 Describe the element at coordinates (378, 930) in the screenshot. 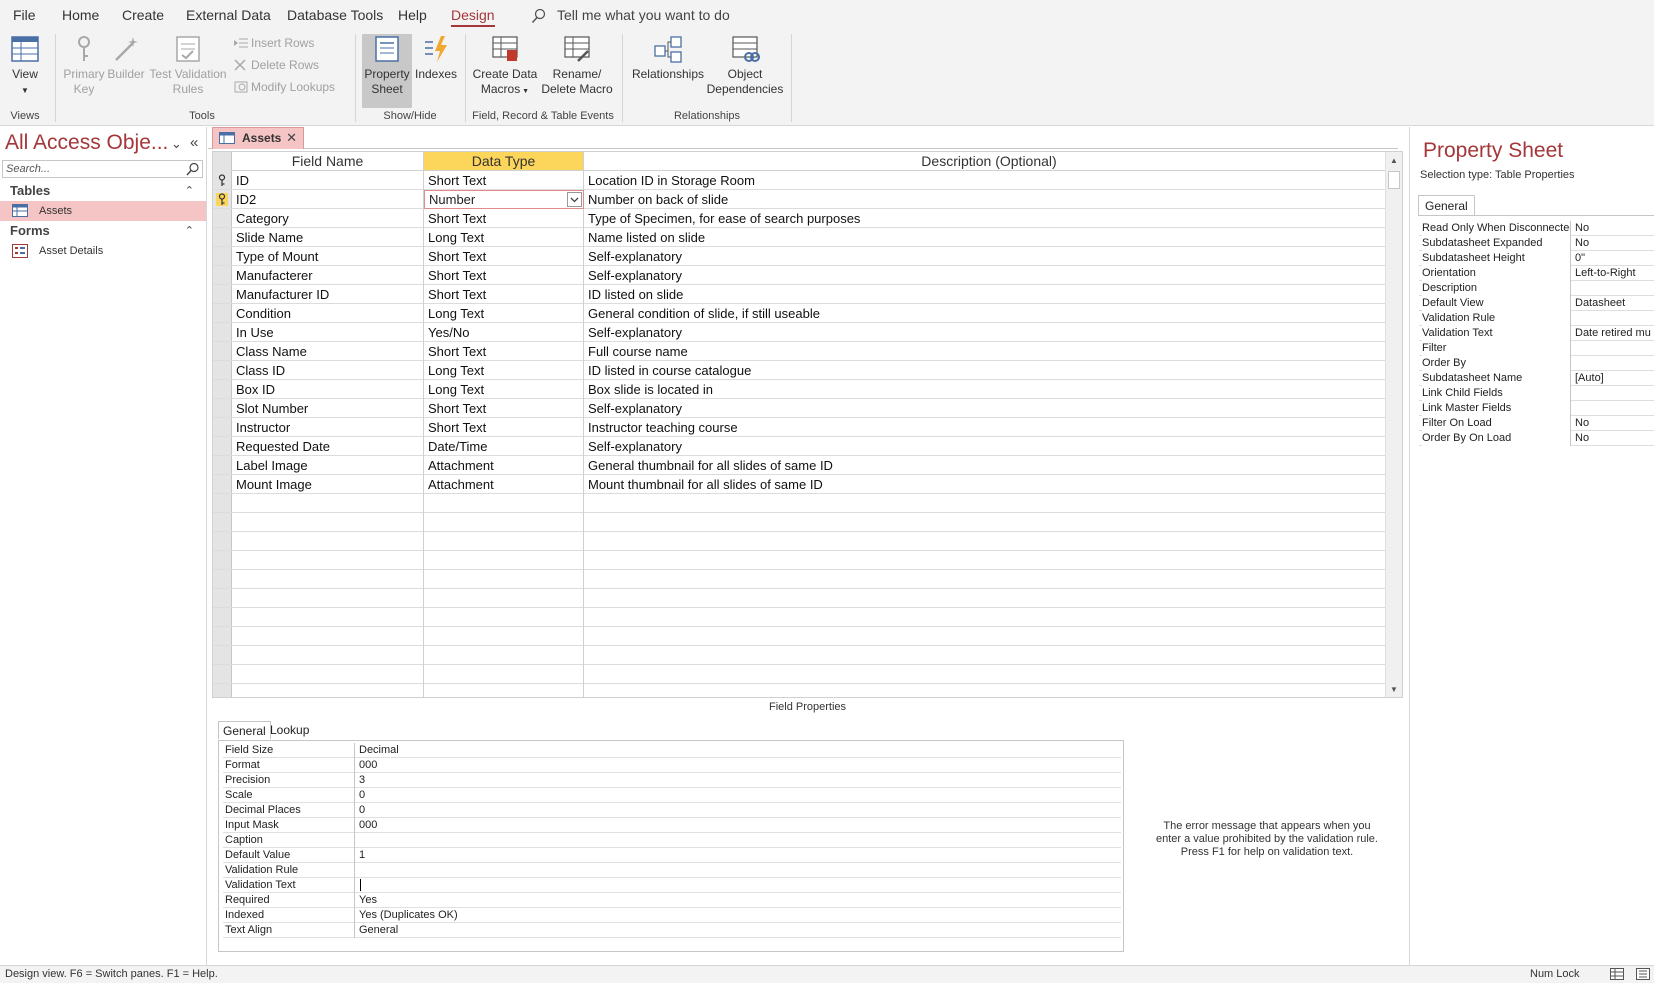

I see `field-property-value: General` at that location.